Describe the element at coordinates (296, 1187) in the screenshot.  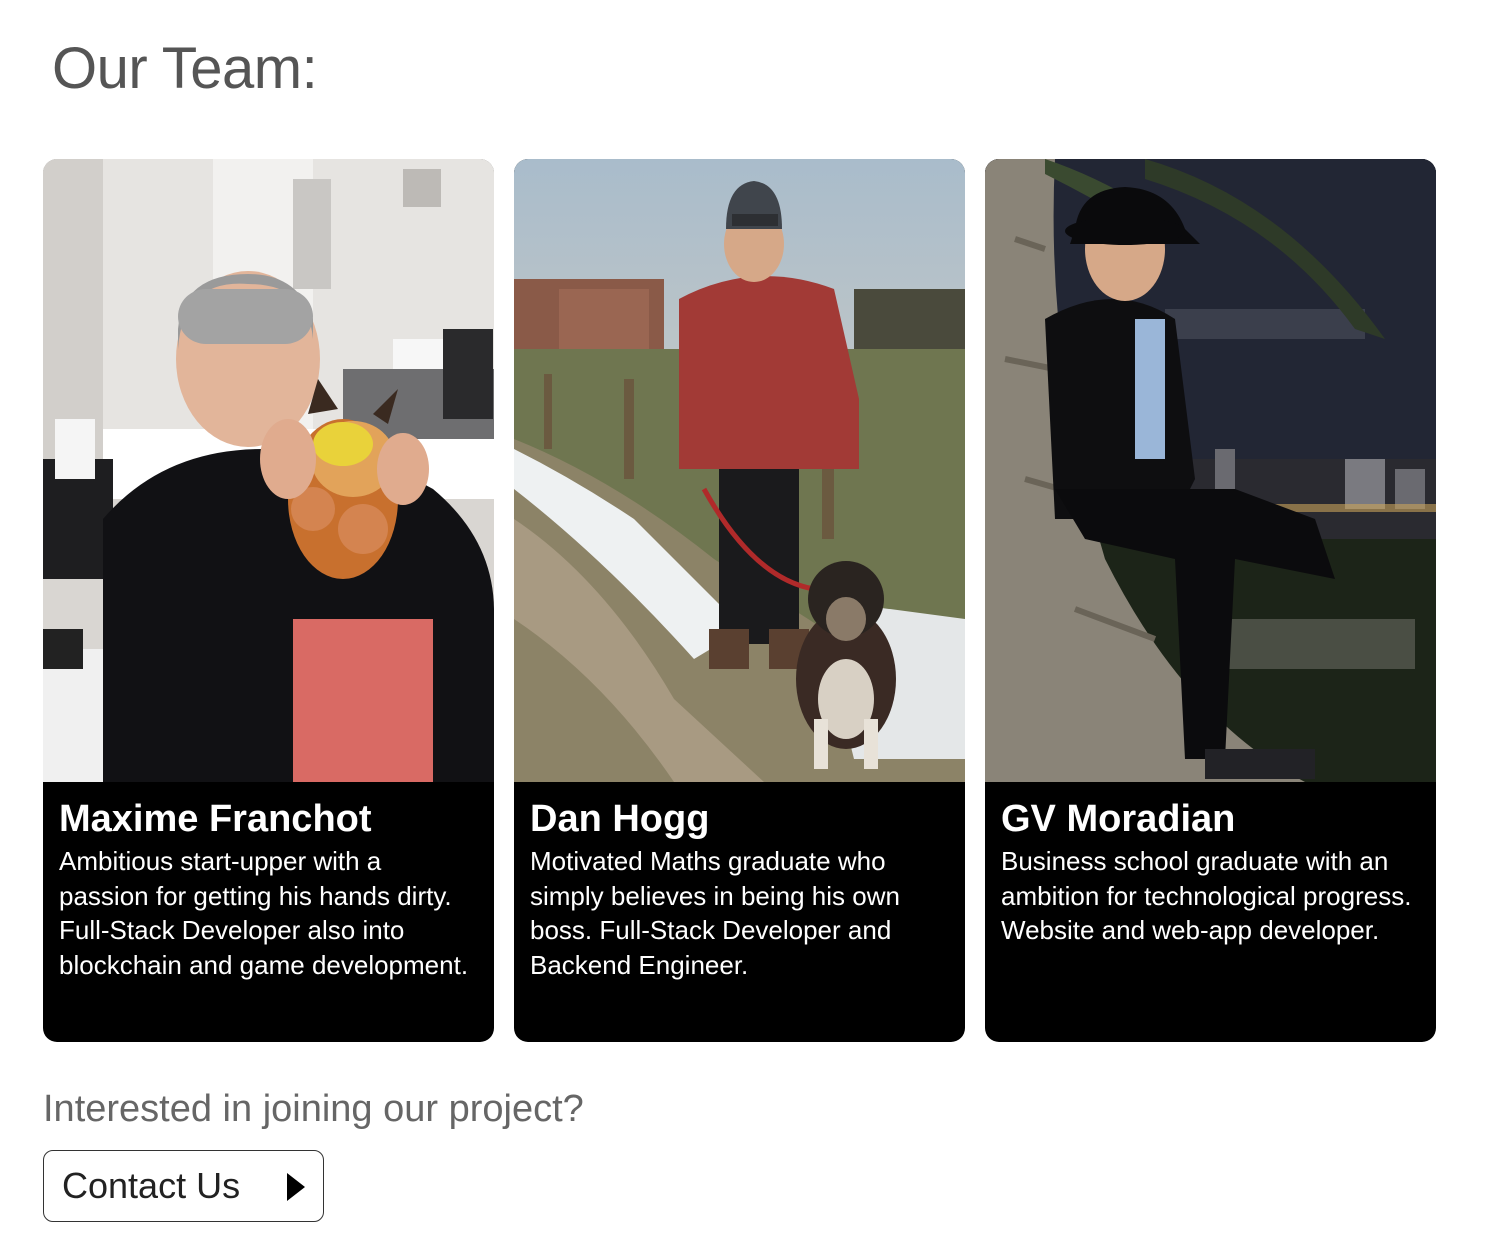
I see `play-arrow-icon` at that location.